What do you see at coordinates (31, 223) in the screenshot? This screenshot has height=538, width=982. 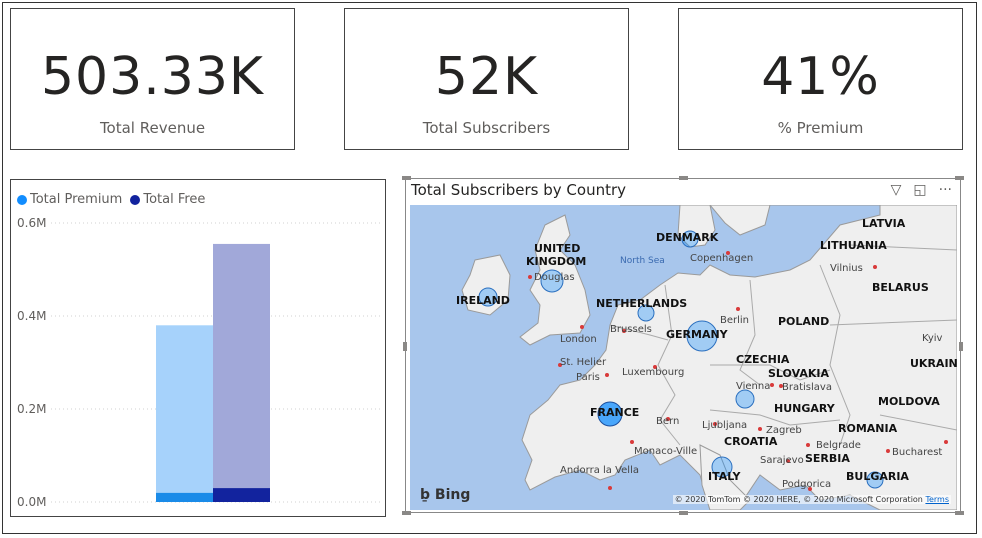 I see `y-tick-label: 0.6M` at bounding box center [31, 223].